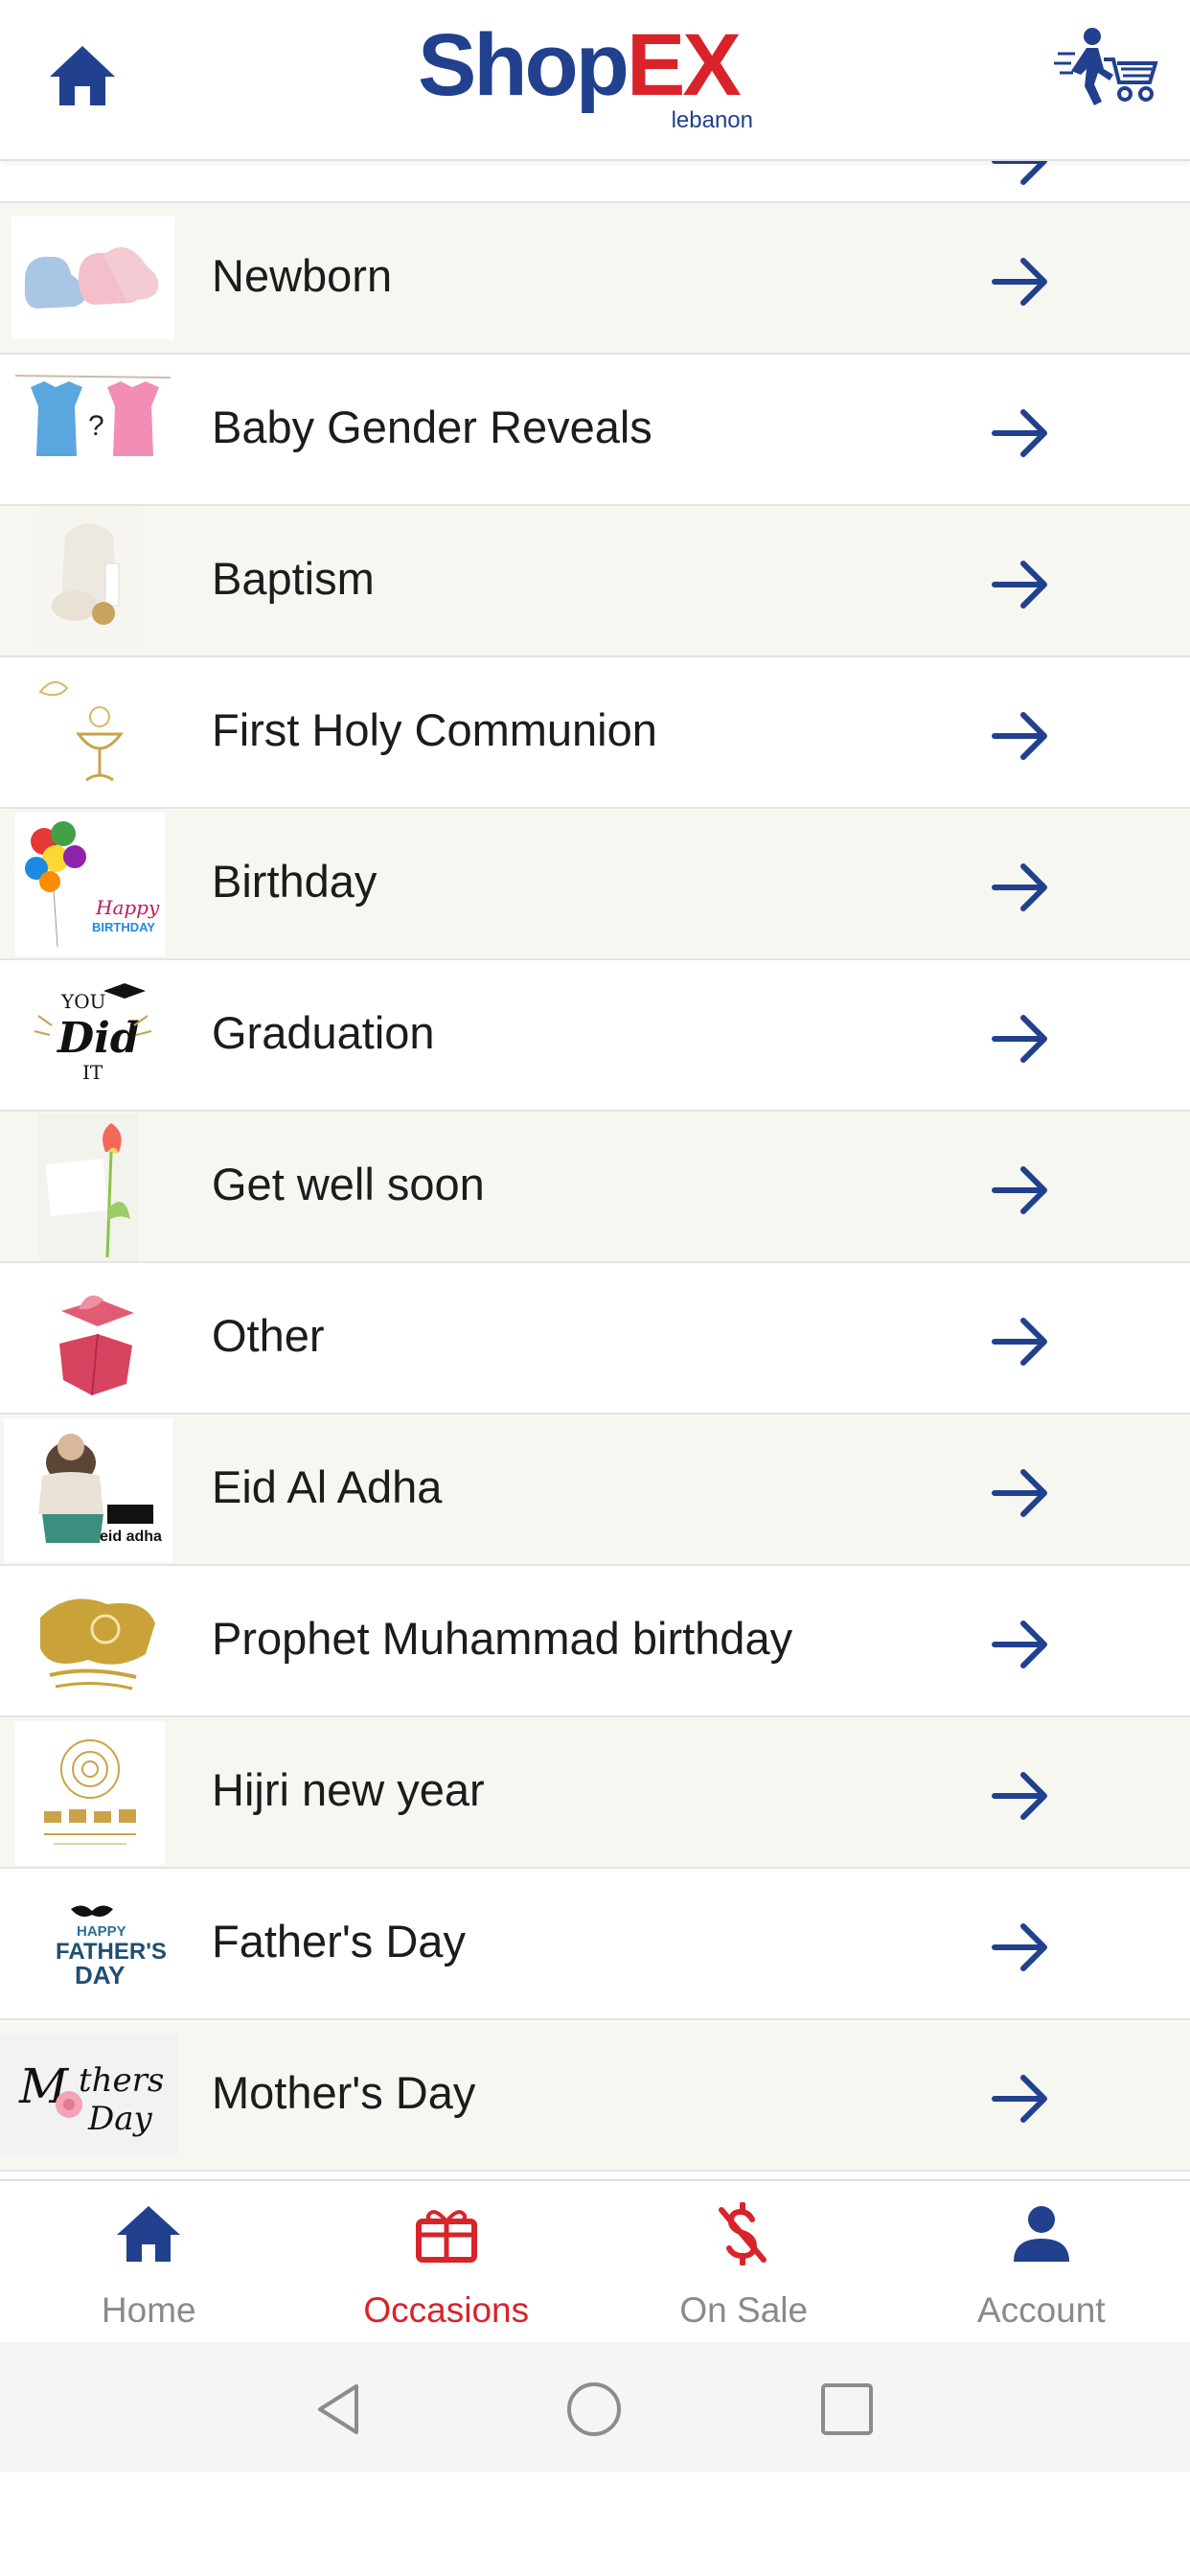  What do you see at coordinates (324, 1032) in the screenshot?
I see `occasion-label: Graduation` at bounding box center [324, 1032].